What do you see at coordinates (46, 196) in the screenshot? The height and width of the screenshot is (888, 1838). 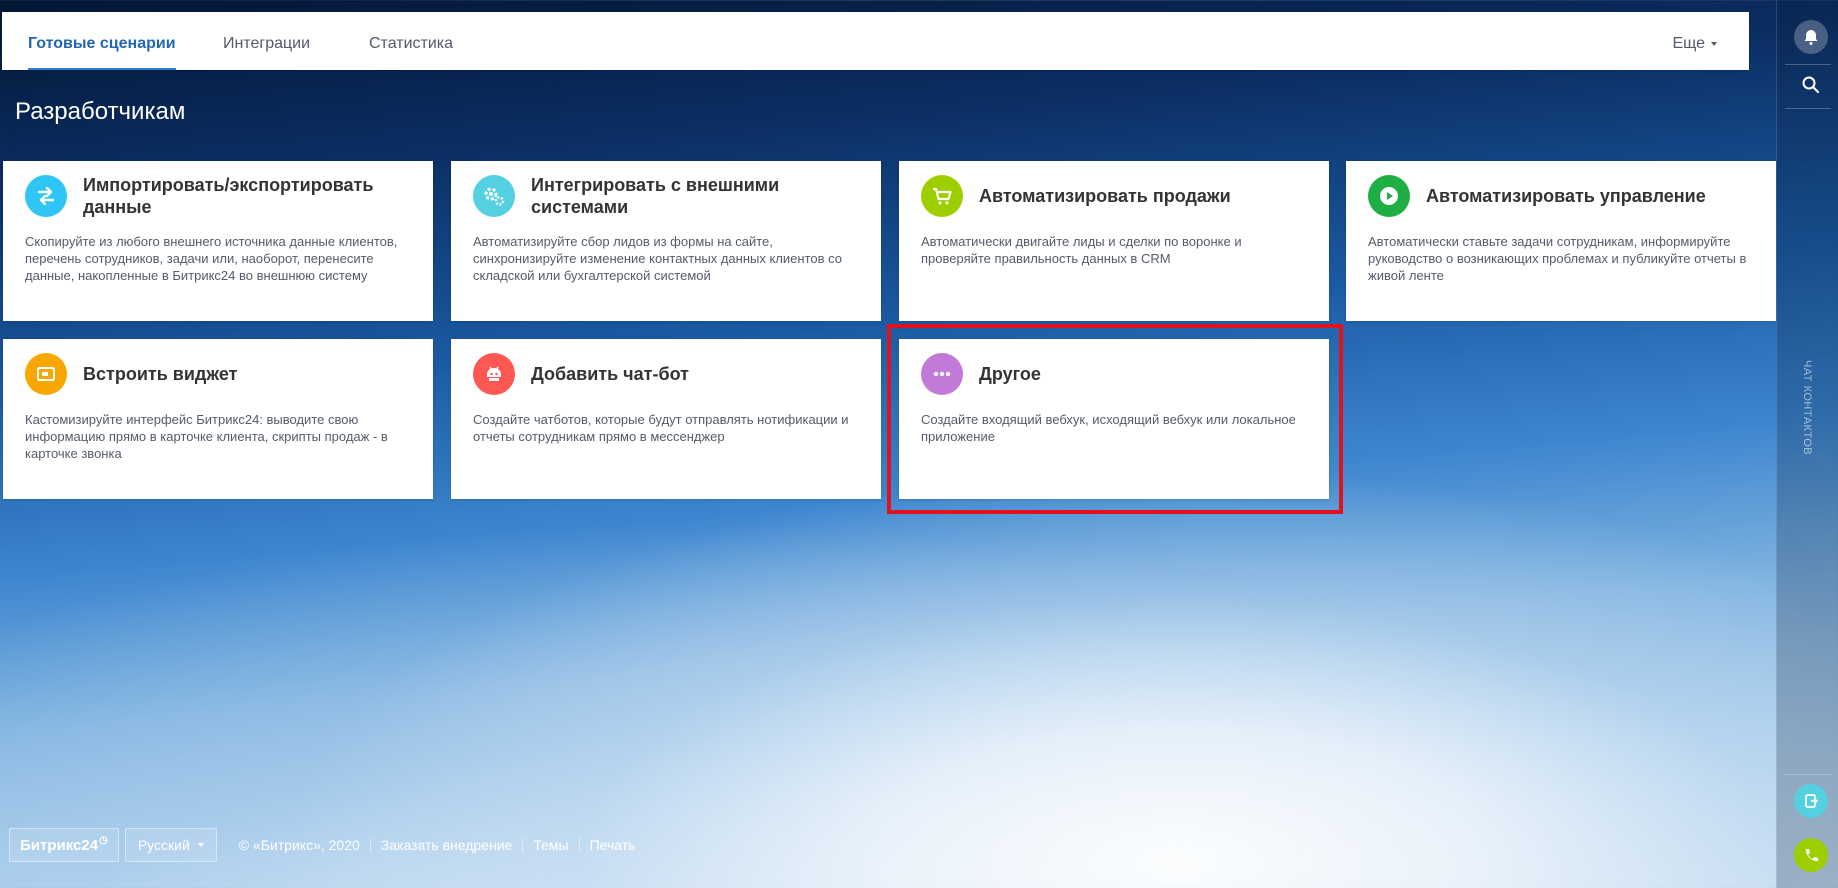 I see `arrows-exchange-icon` at bounding box center [46, 196].